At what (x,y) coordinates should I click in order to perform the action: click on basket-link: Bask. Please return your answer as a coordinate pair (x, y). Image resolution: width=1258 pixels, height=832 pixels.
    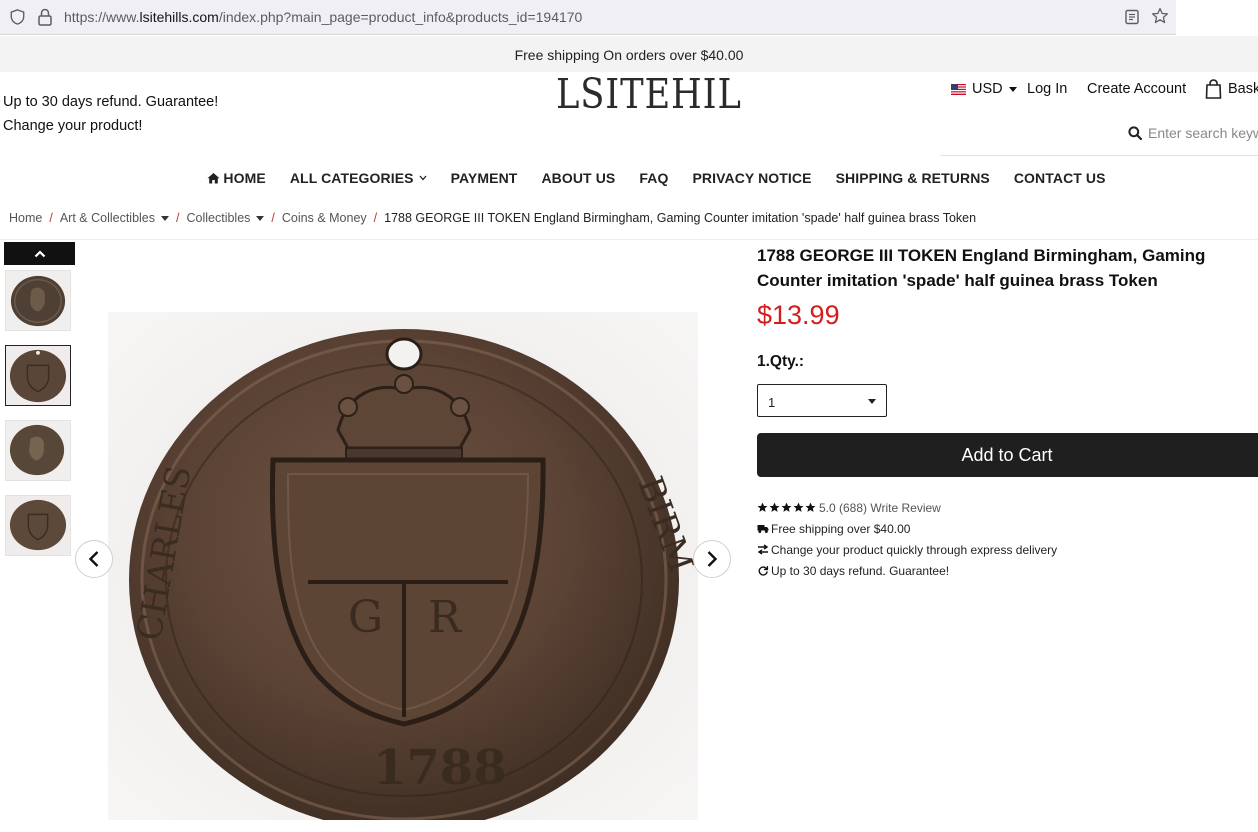
    Looking at the image, I should click on (1231, 89).